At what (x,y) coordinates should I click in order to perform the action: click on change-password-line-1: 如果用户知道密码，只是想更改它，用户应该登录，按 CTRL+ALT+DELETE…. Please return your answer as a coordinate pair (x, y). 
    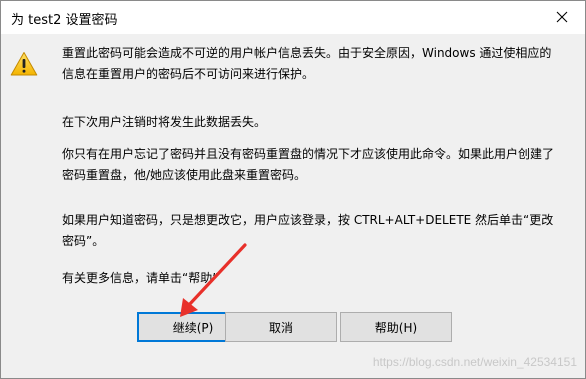
    Looking at the image, I should click on (308, 220).